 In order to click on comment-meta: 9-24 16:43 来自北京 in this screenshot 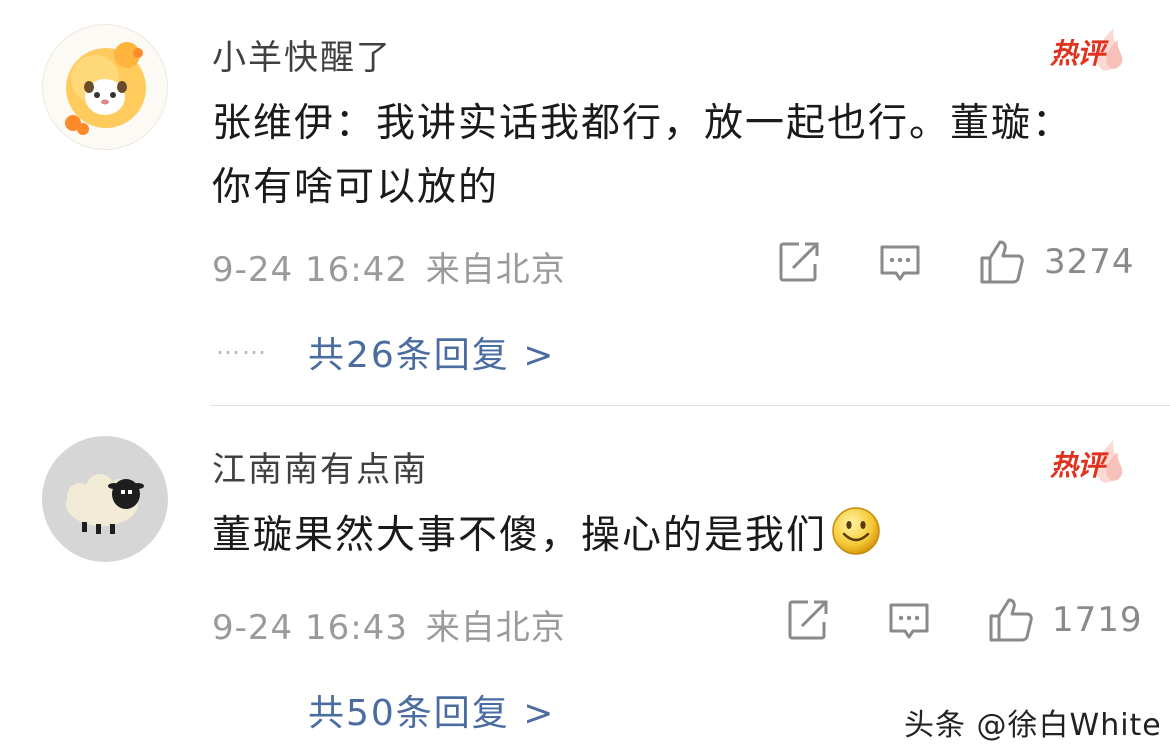, I will do `click(389, 624)`.